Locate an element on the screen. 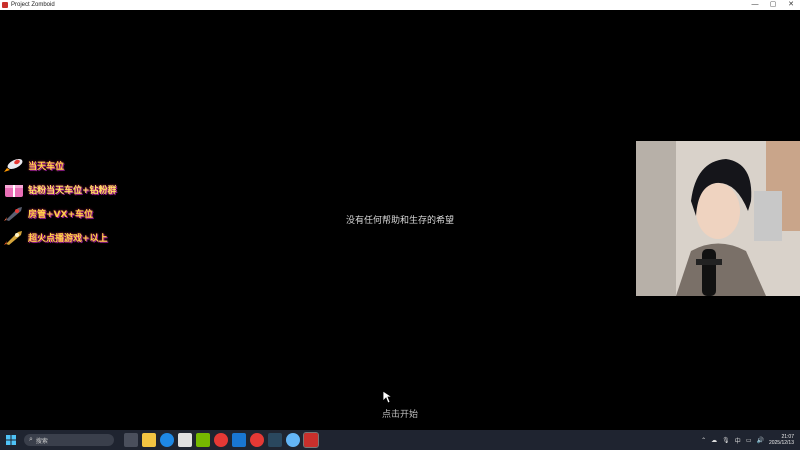 Image resolution: width=800 pixels, height=450 pixels. overlay-item-label: 当天车位 is located at coordinates (46, 166).